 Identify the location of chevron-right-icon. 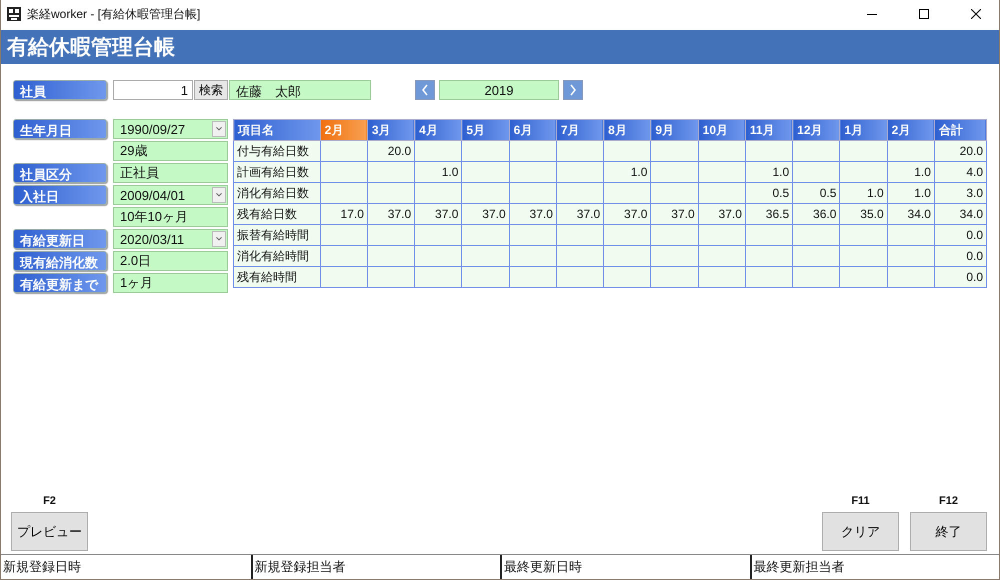
(573, 90).